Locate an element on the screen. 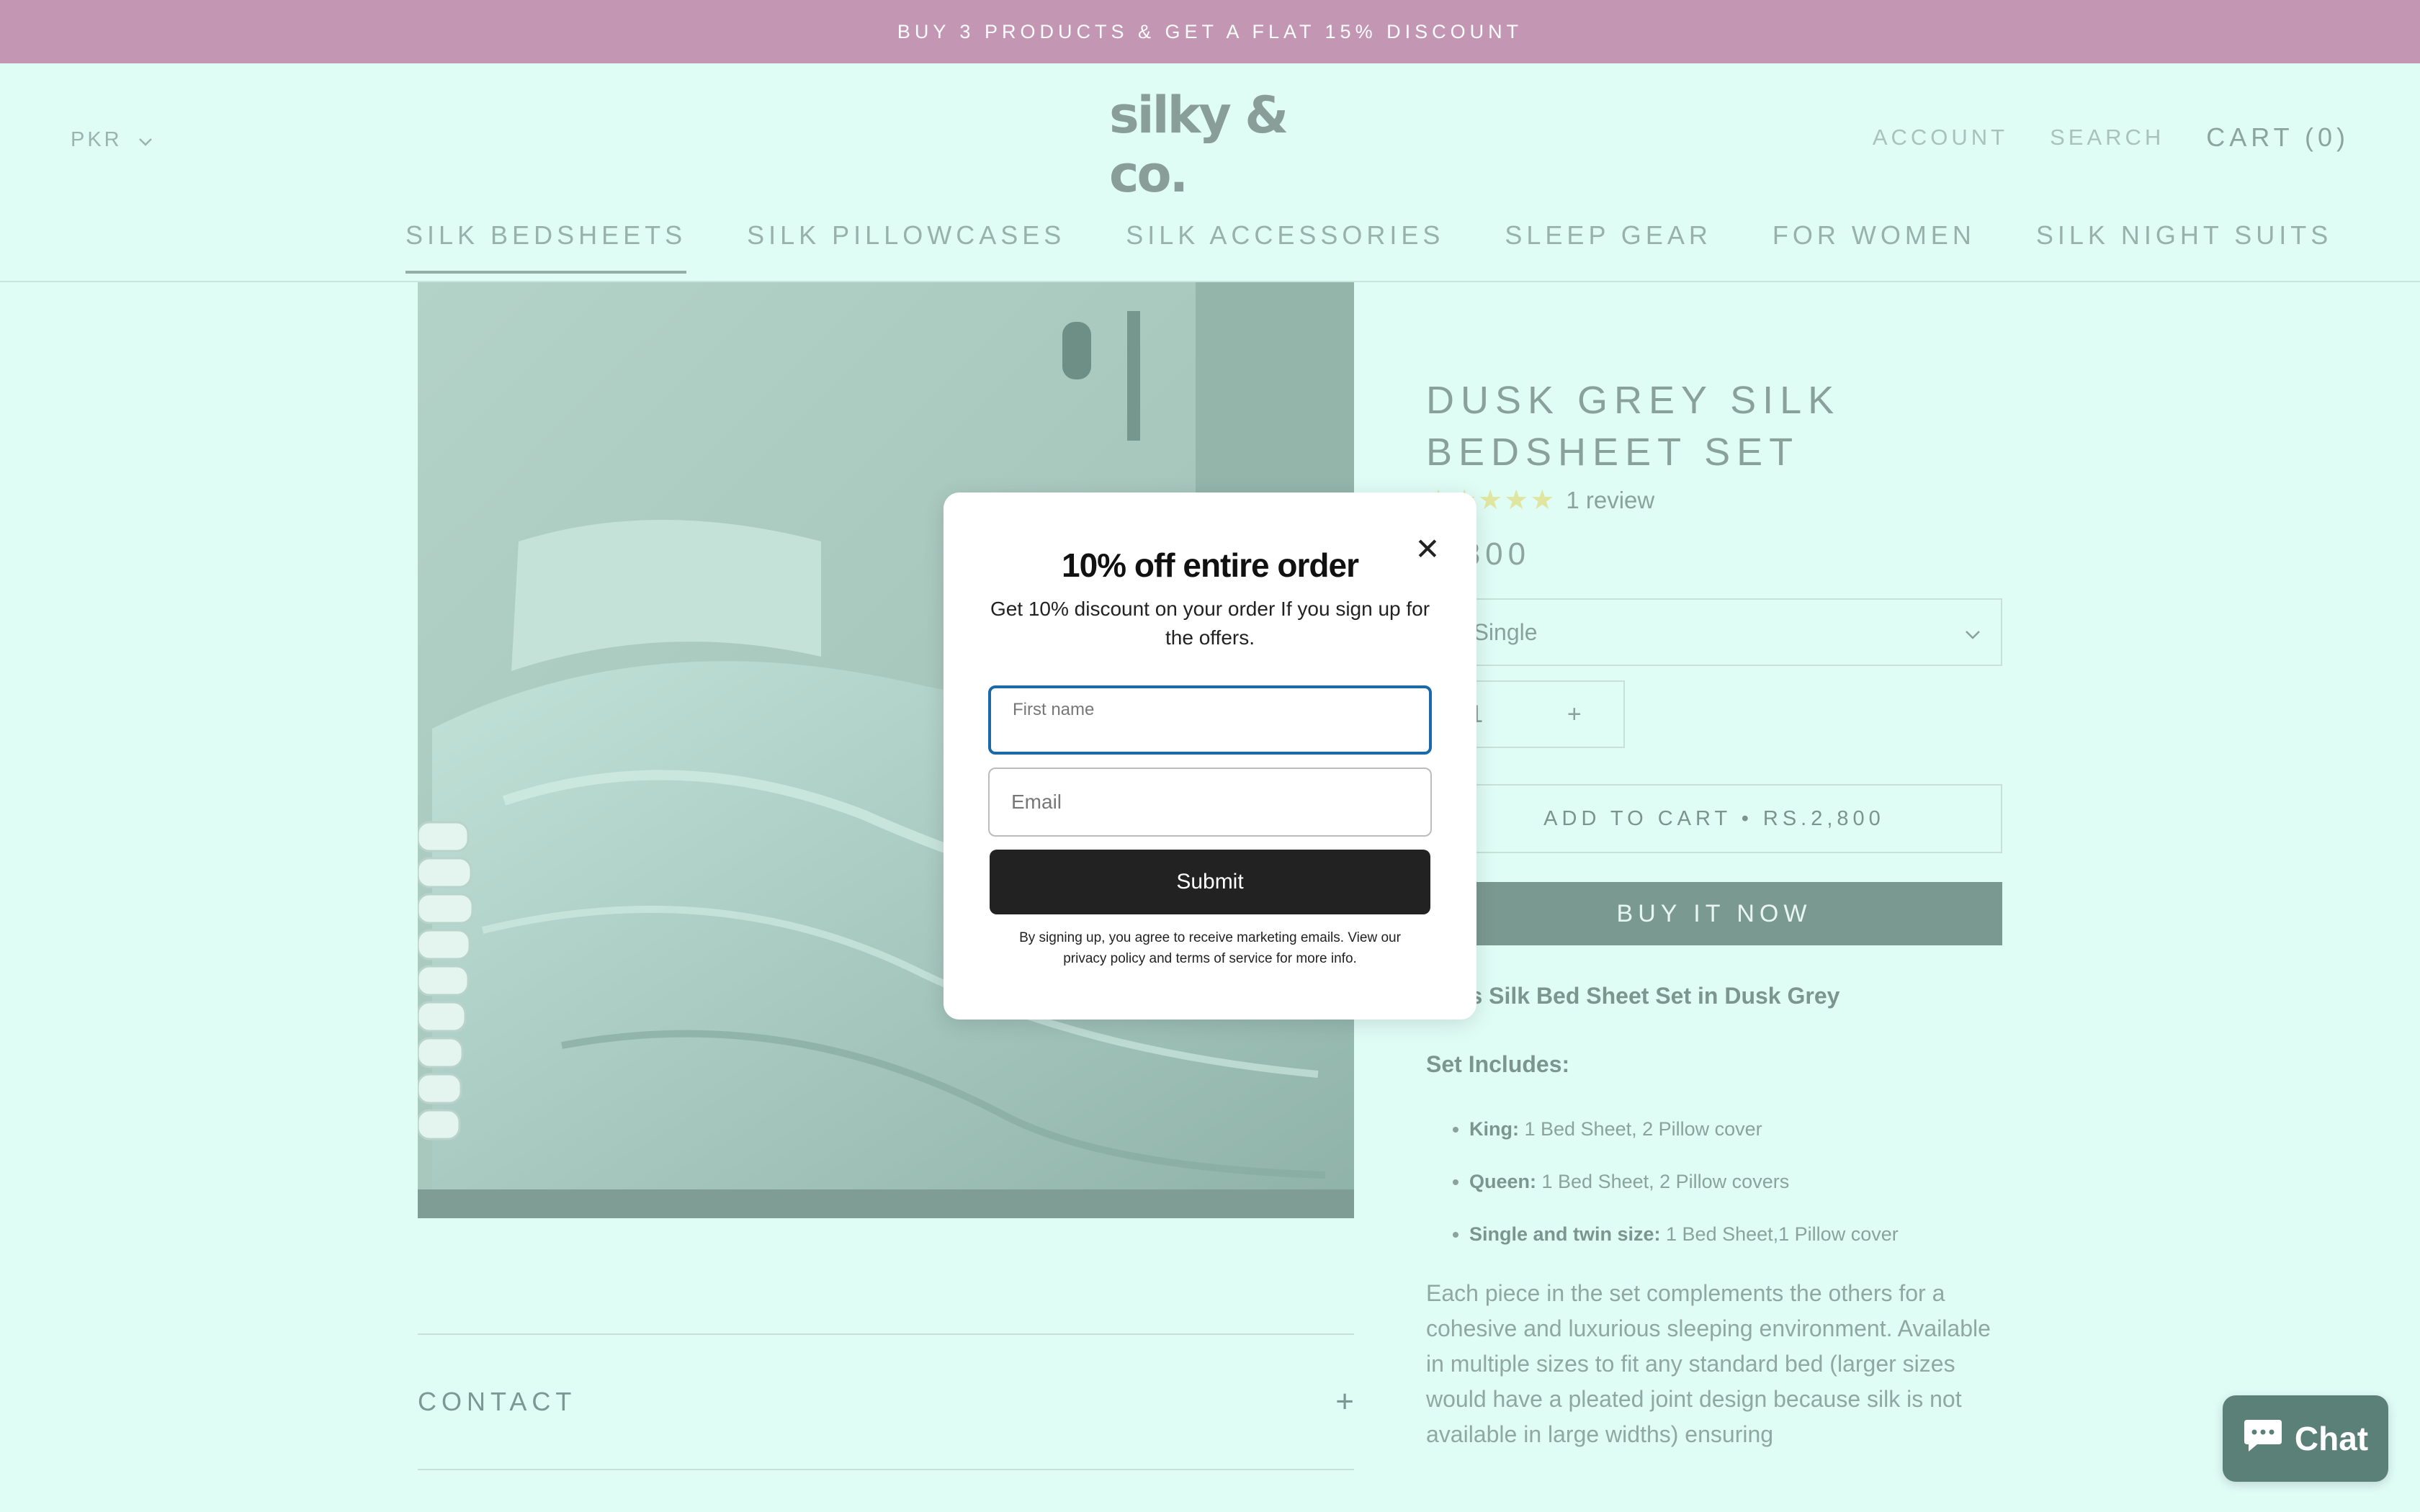 This screenshot has height=1512, width=2420. product-rating: ★★★★★ 1 review is located at coordinates (1714, 500).